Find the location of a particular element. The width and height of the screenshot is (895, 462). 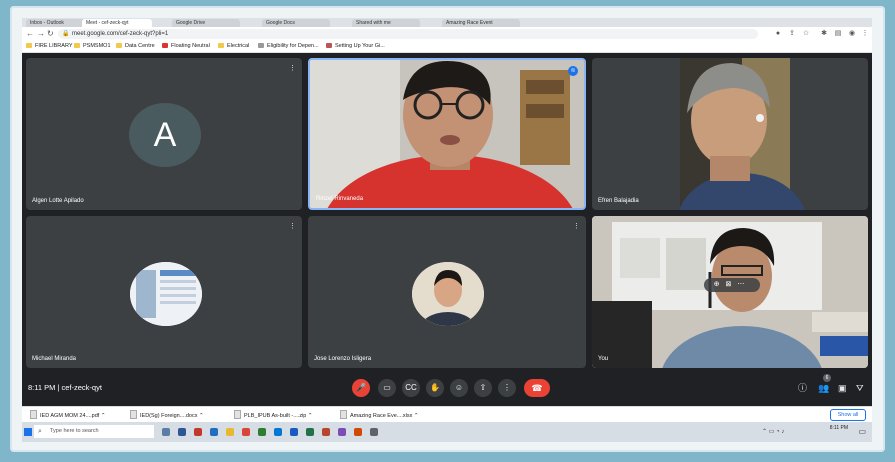

camera-button: ▭ is located at coordinates (387, 388).